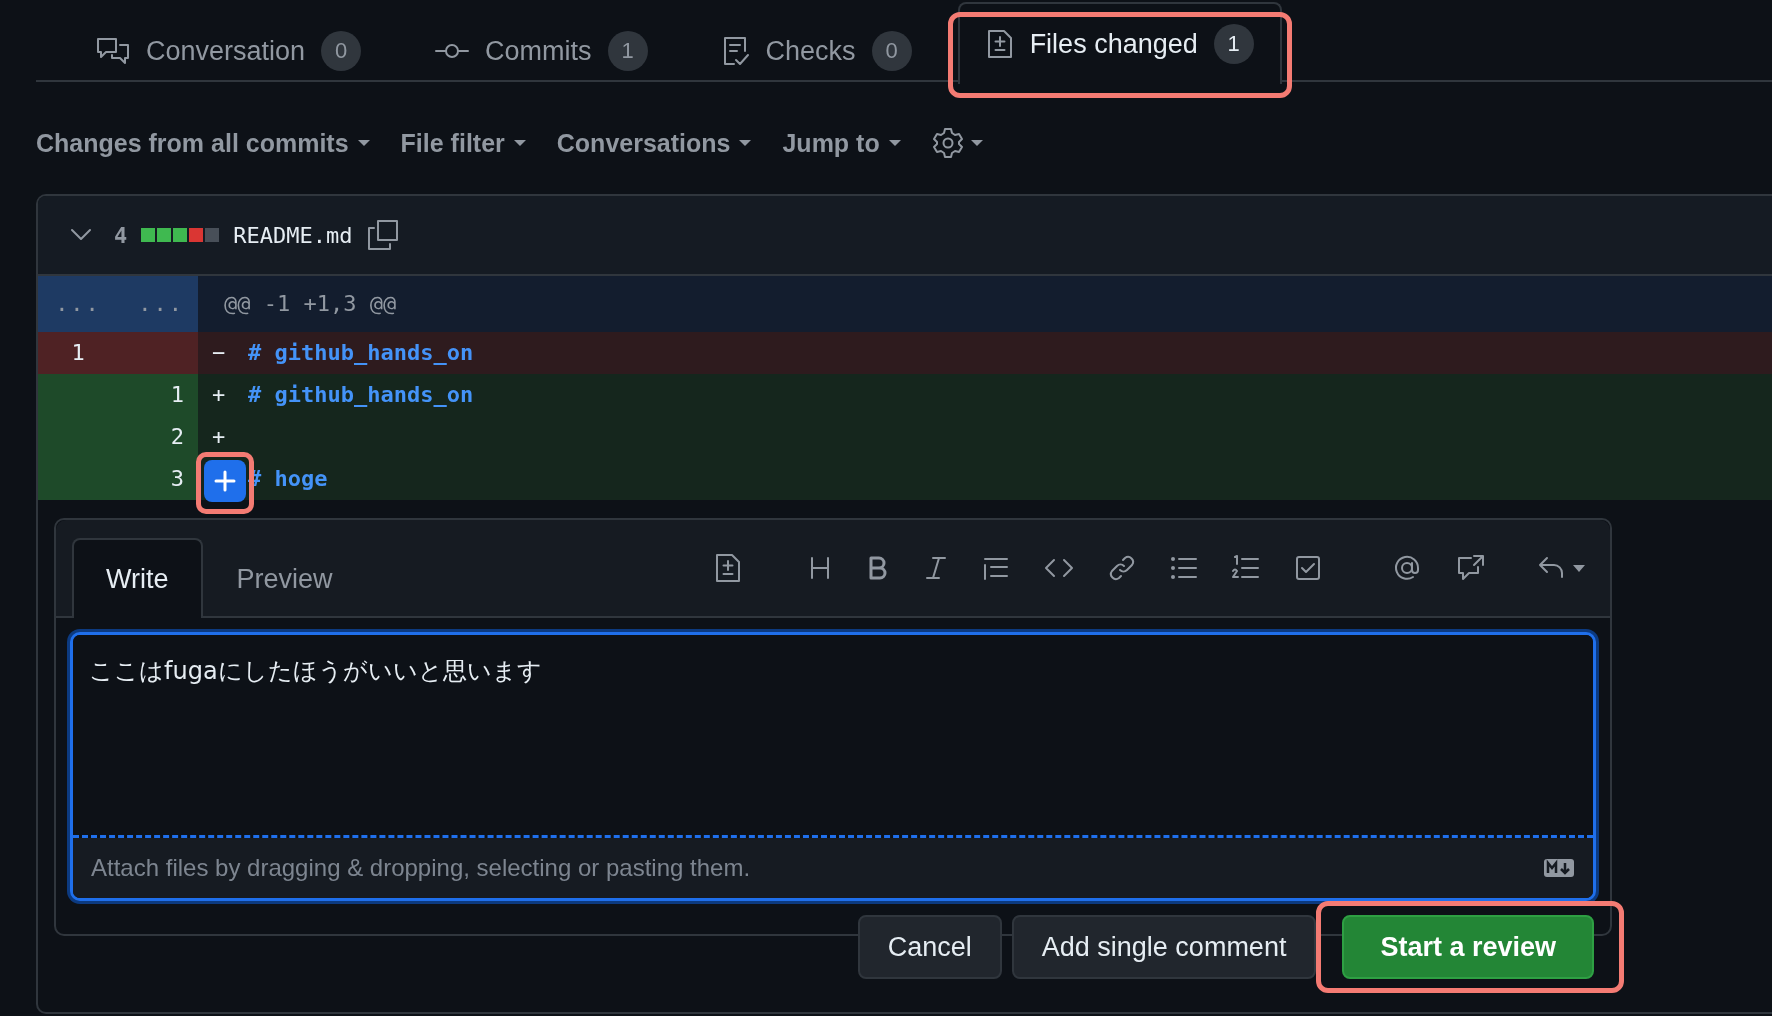 This screenshot has width=1772, height=1016. Describe the element at coordinates (158, 479) in the screenshot. I see `line-number: 3` at that location.